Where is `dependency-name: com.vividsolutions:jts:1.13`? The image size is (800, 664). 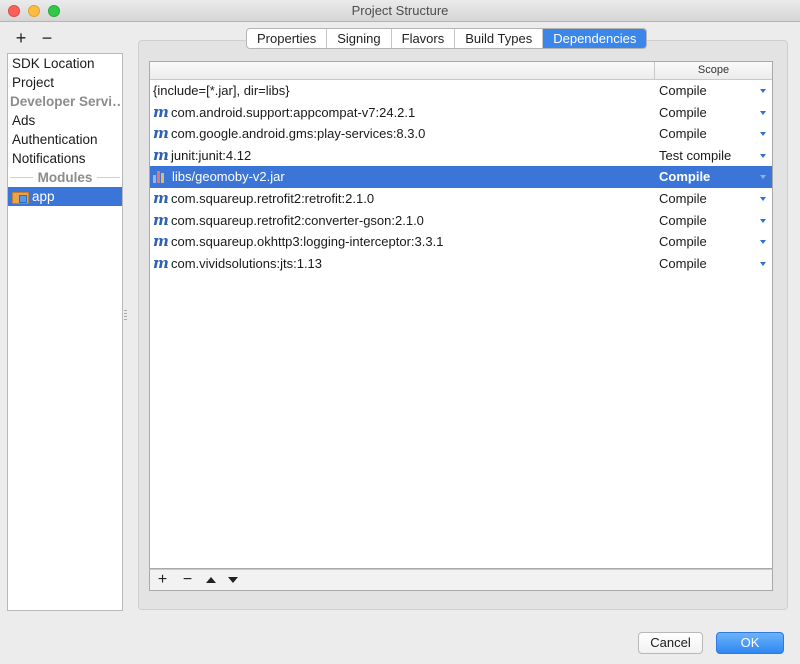 dependency-name: com.vividsolutions:jts:1.13 is located at coordinates (247, 263).